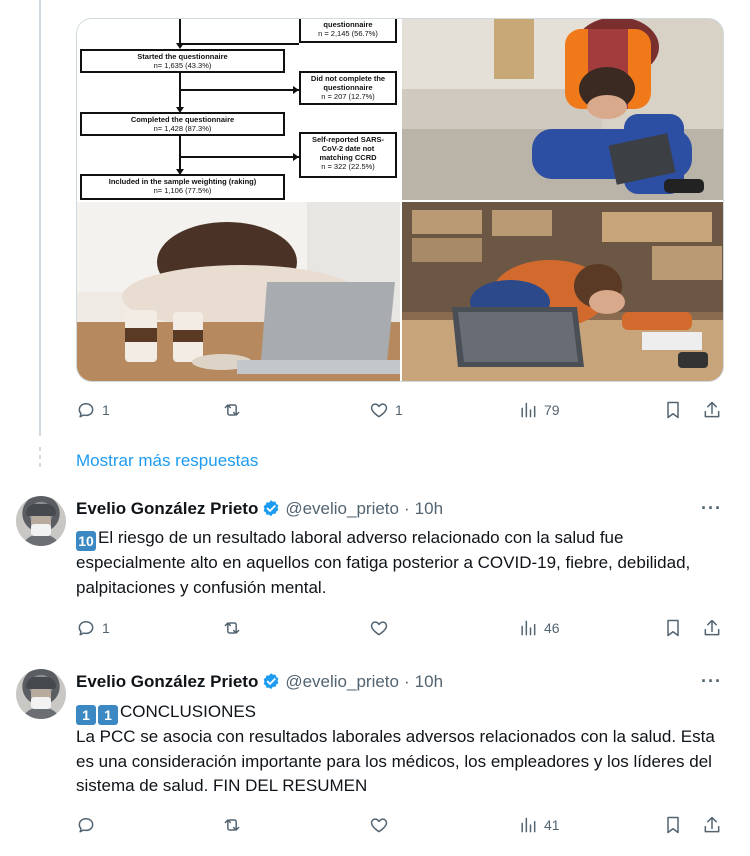 The height and width of the screenshot is (856, 750). Describe the element at coordinates (40, 218) in the screenshot. I see `thread-line-top` at that location.